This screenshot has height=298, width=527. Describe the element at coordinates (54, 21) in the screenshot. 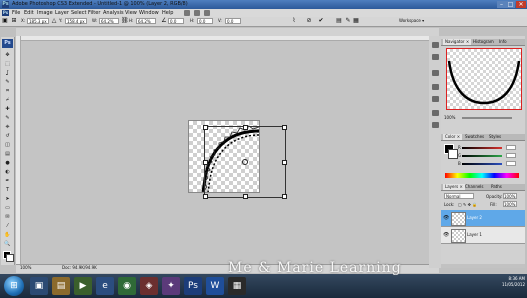

I see `relative-position-icon: △` at that location.